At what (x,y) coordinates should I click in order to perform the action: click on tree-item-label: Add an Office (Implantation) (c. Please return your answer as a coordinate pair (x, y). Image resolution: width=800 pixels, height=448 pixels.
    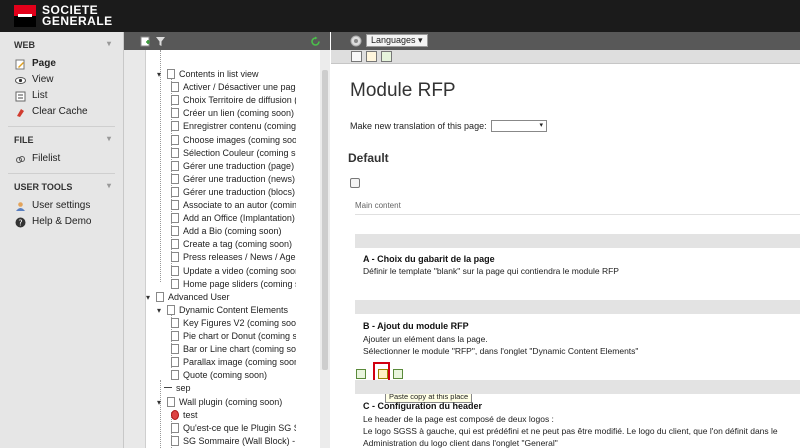
    Looking at the image, I should click on (239, 218).